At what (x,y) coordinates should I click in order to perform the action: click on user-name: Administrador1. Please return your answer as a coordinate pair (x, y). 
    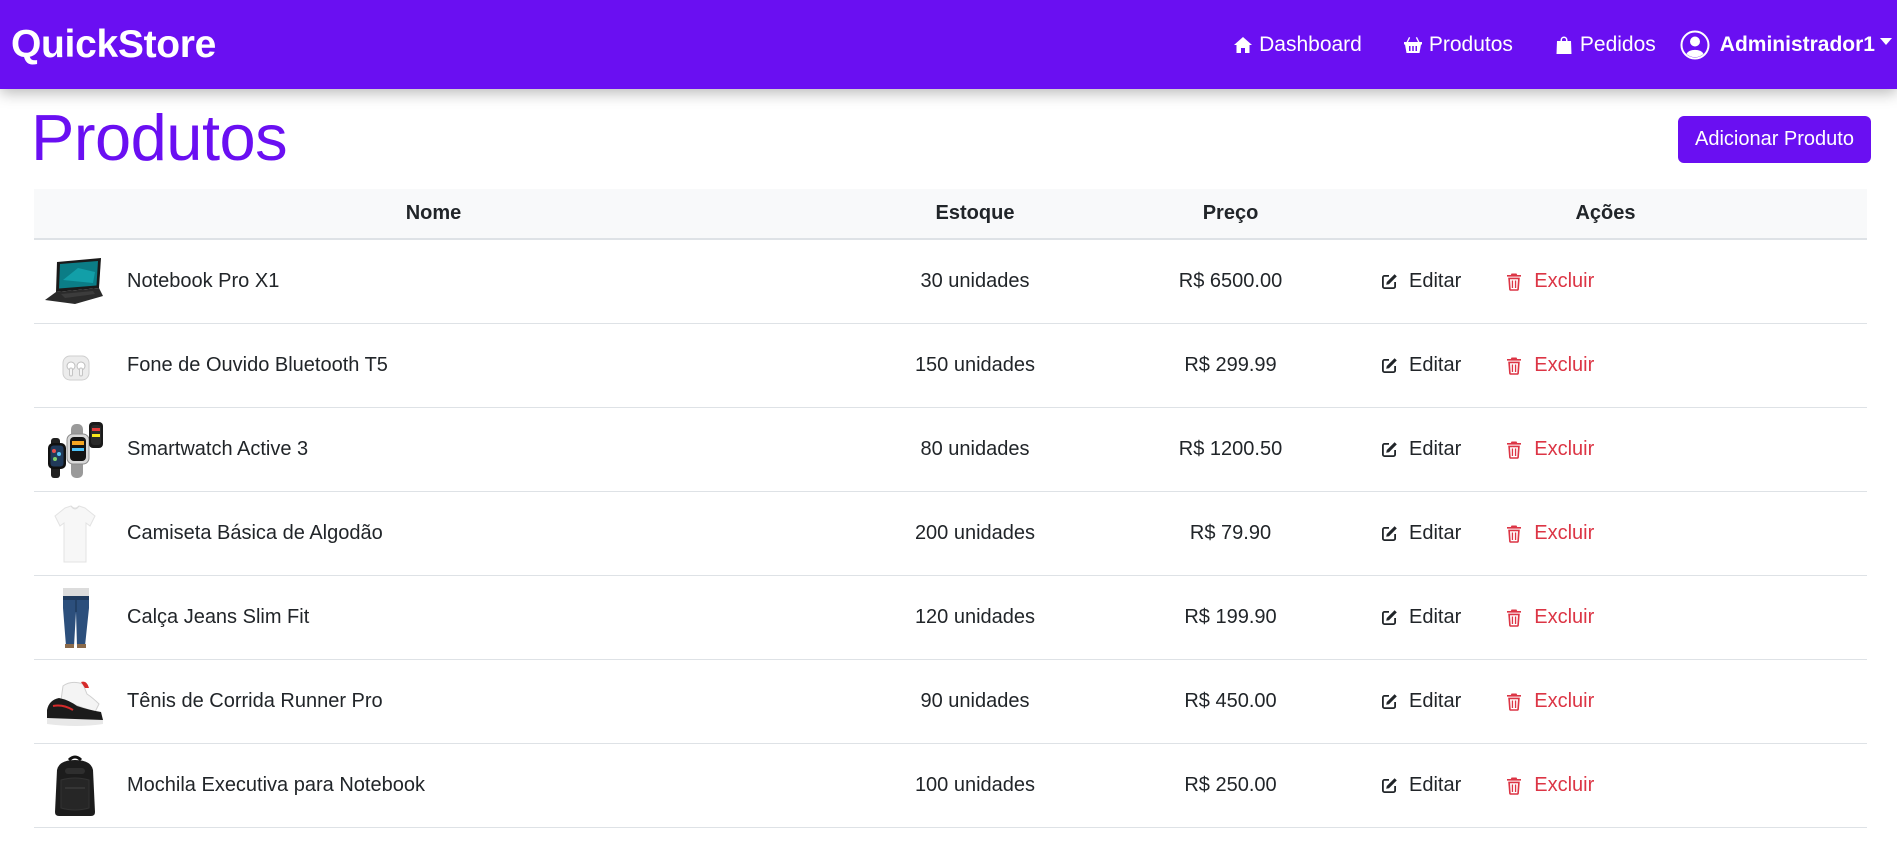
    Looking at the image, I should click on (1797, 44).